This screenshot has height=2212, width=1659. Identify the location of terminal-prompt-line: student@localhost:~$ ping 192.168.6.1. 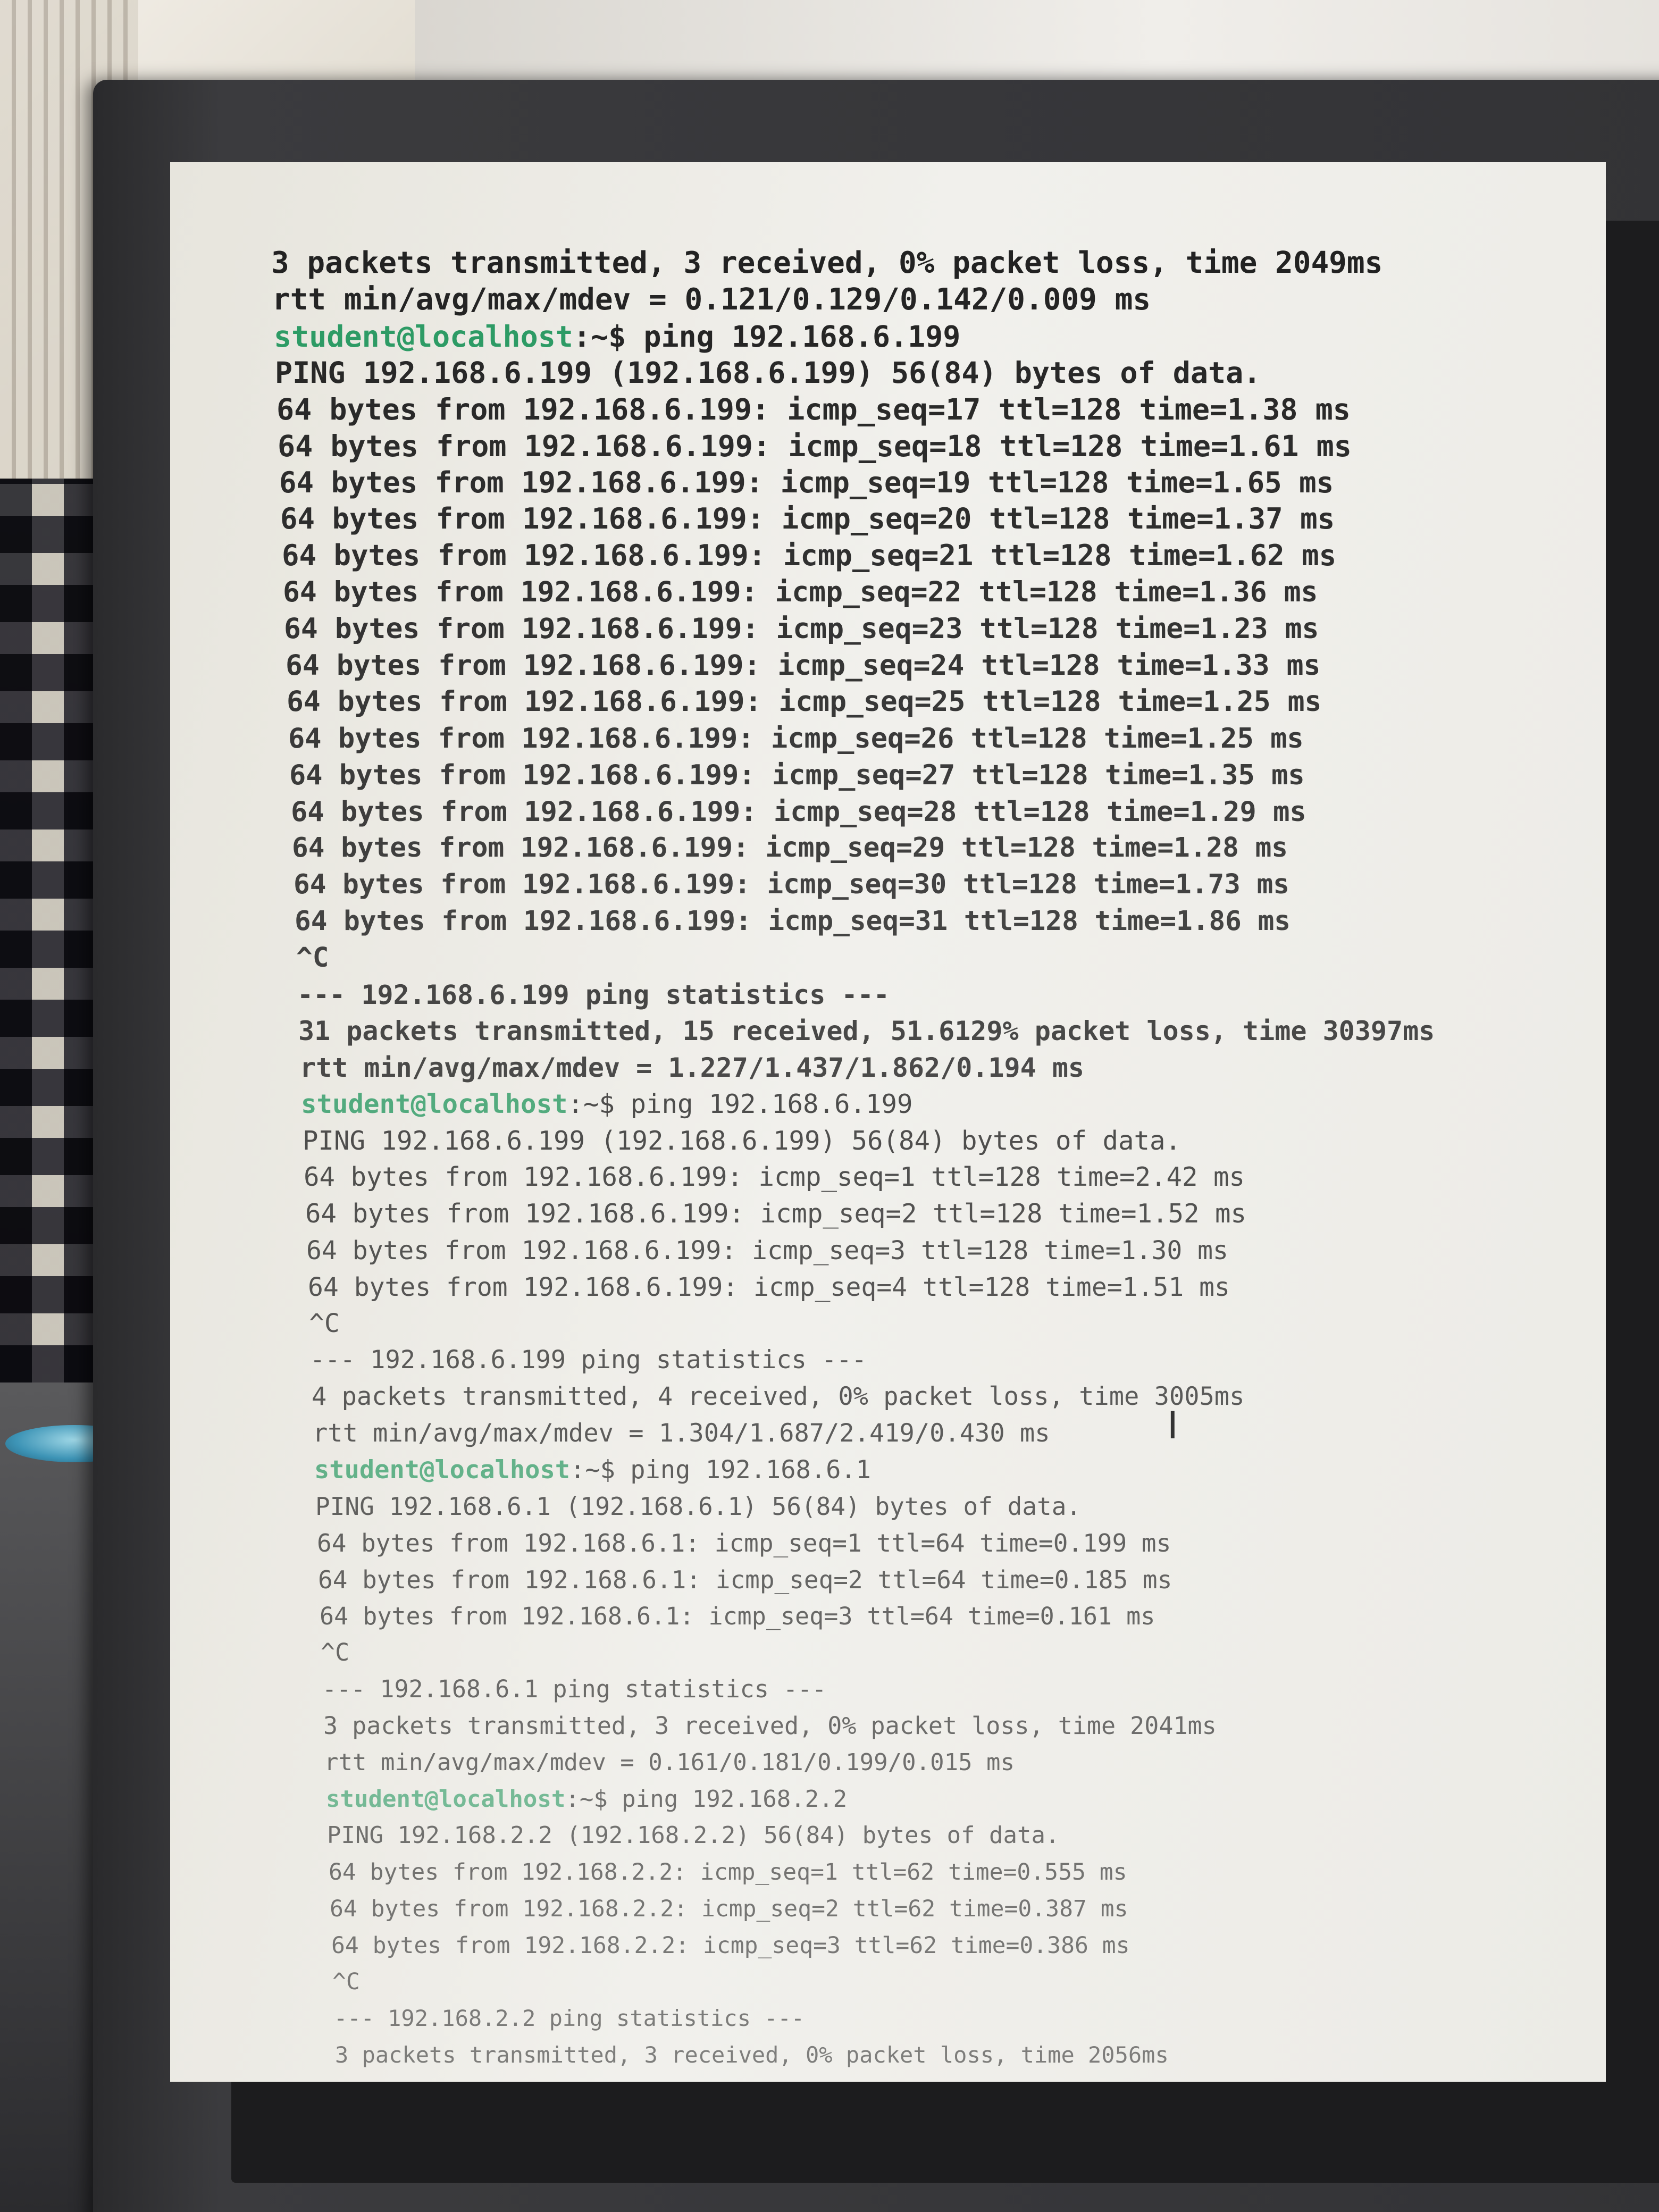
(592, 1470).